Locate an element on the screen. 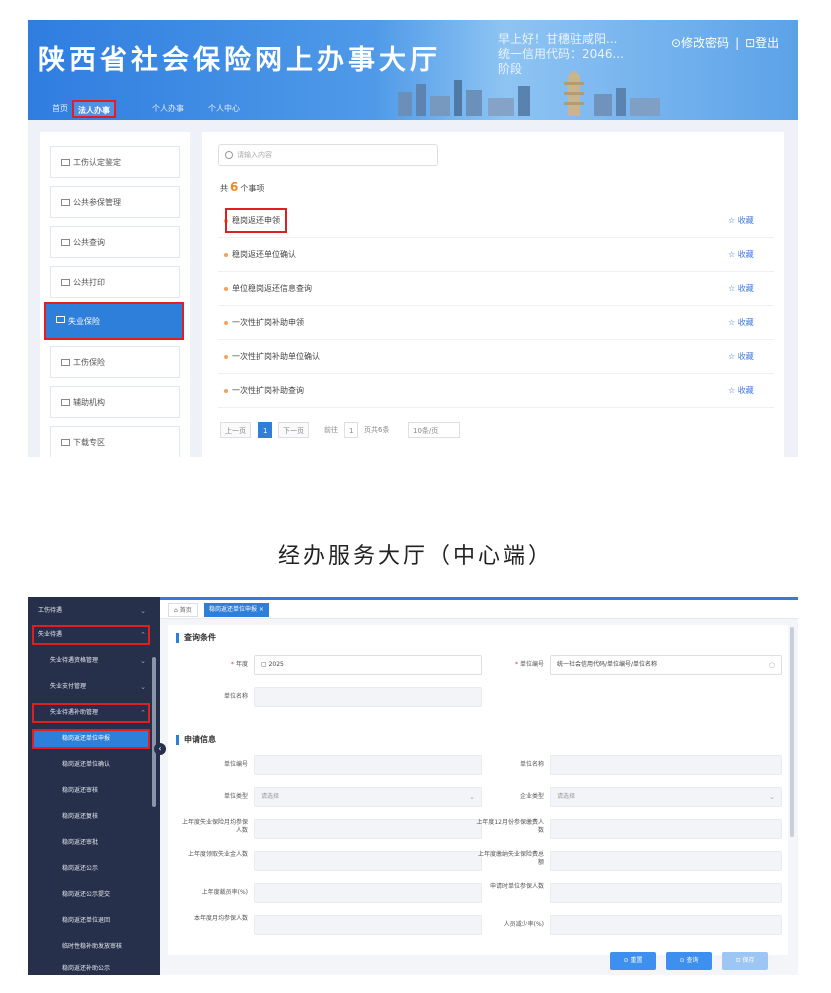 This screenshot has width=831, height=993. sidebar-item-label: 稳岗返还单位申报 is located at coordinates (86, 738).